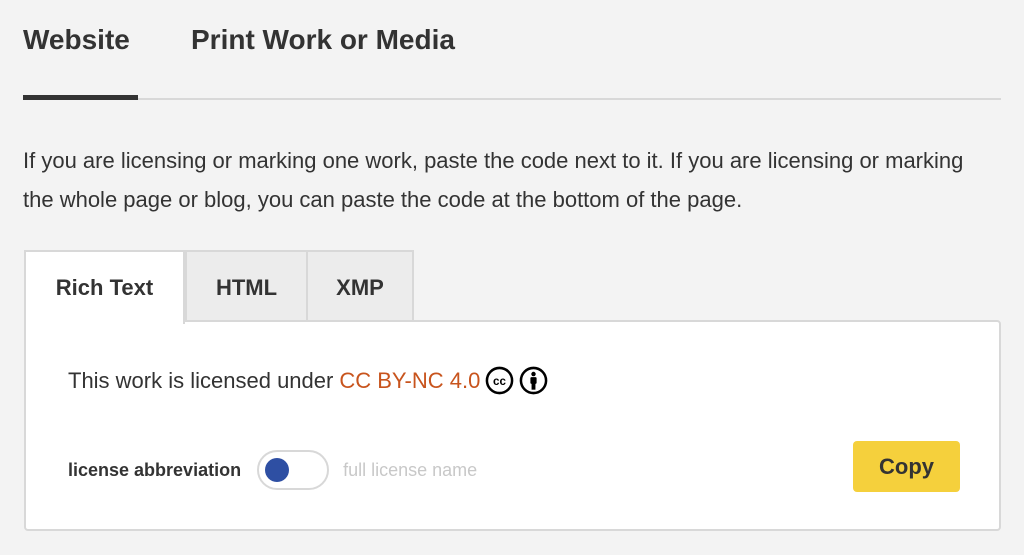  Describe the element at coordinates (360, 285) in the screenshot. I see `tab-xmp: XMP` at that location.